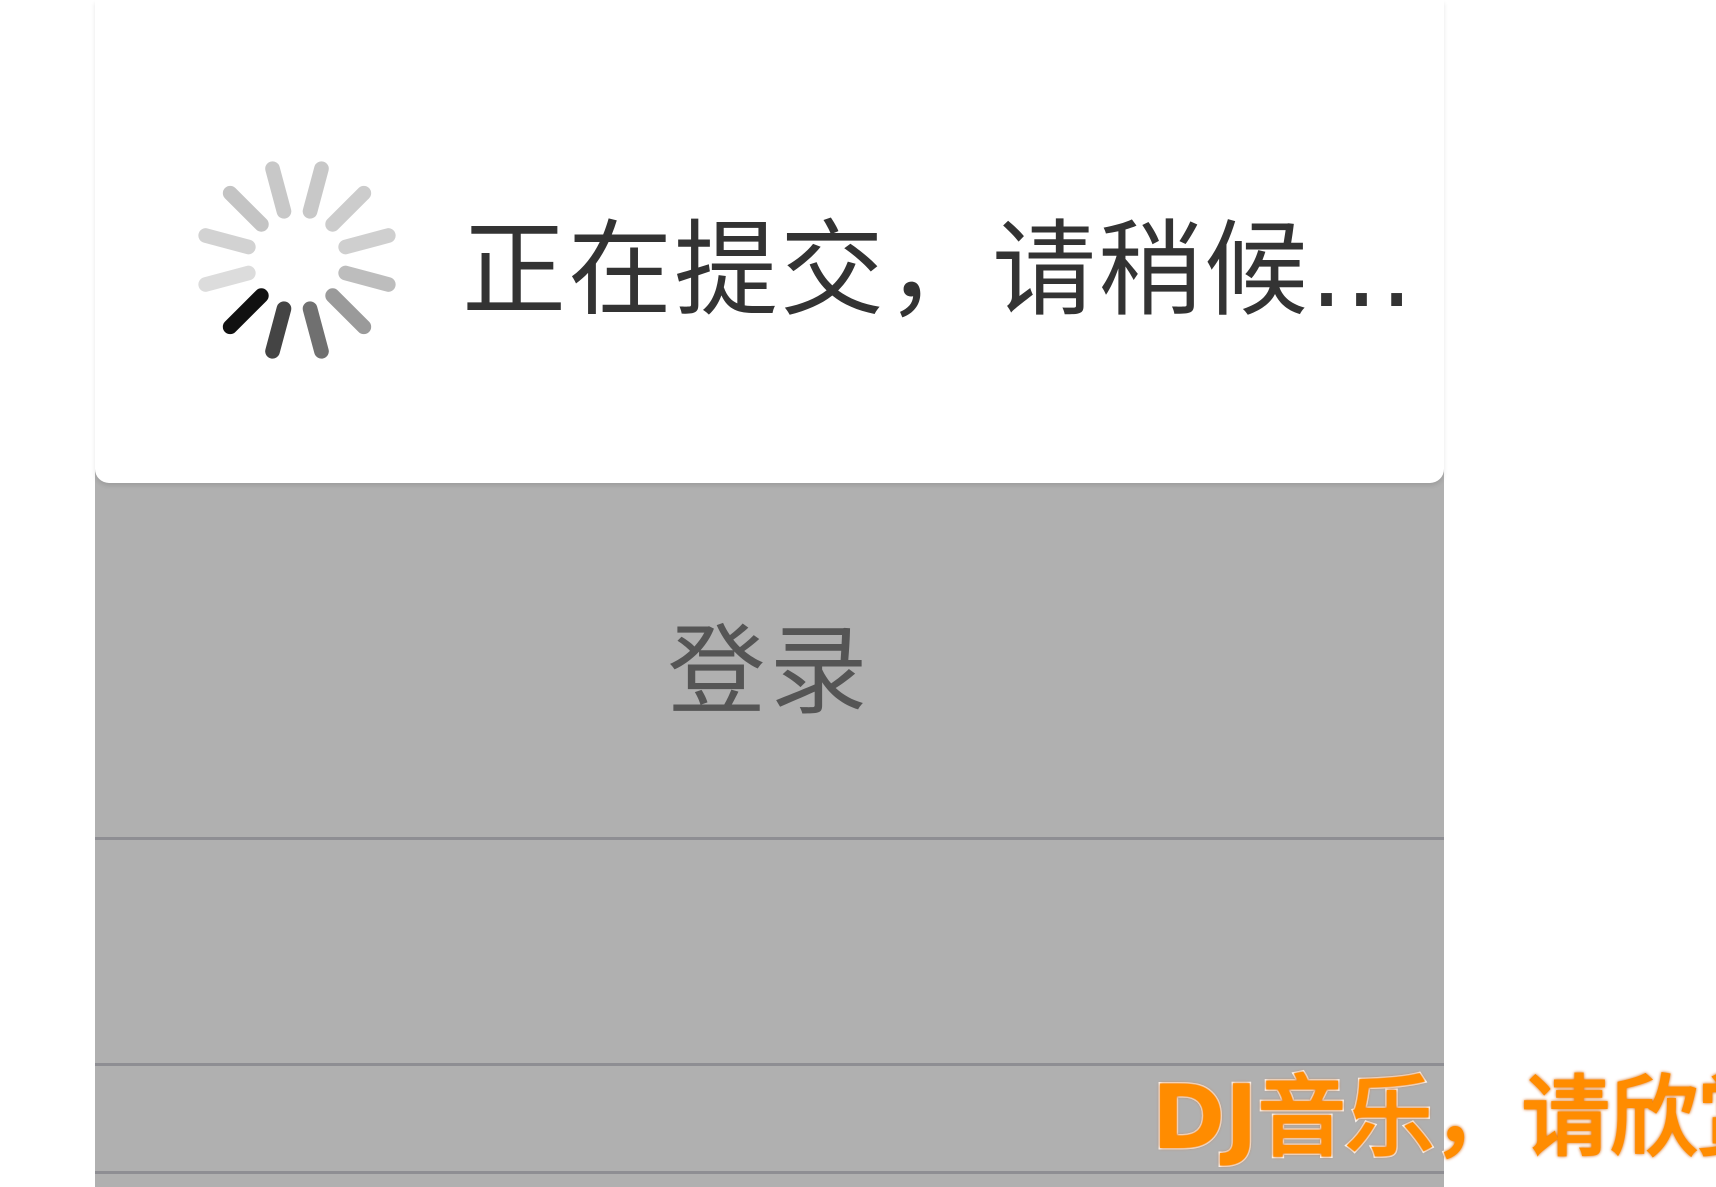 The width and height of the screenshot is (1716, 1187). What do you see at coordinates (1433, 1117) in the screenshot?
I see `watermark-text: DJ音乐，请欣赏` at bounding box center [1433, 1117].